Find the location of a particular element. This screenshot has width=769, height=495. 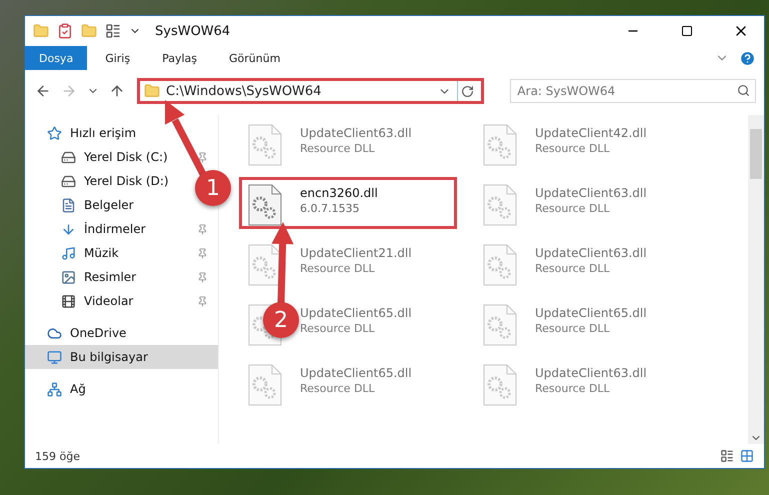

sidebar-label: Müzik is located at coordinates (101, 253).